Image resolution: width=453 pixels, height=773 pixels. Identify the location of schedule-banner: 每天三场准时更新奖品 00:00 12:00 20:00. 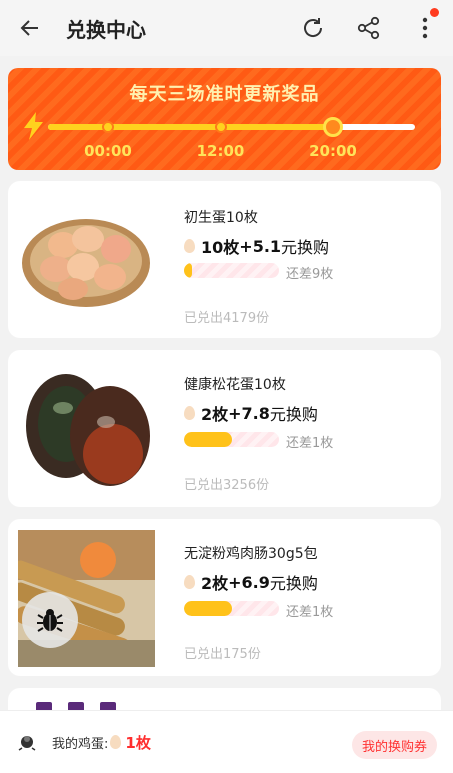
(224, 119).